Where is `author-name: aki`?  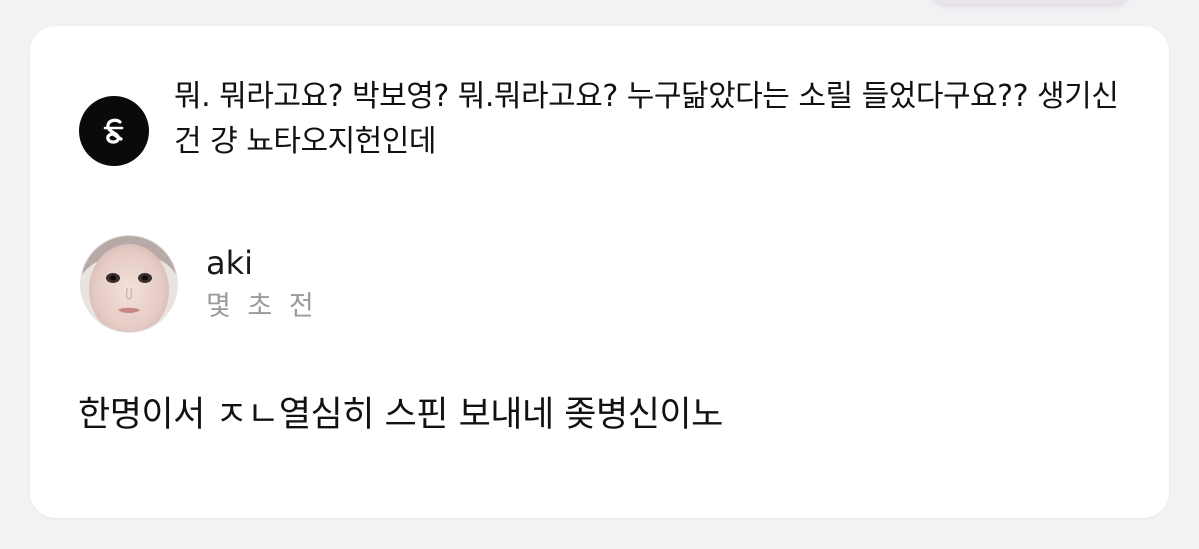 author-name: aki is located at coordinates (262, 263).